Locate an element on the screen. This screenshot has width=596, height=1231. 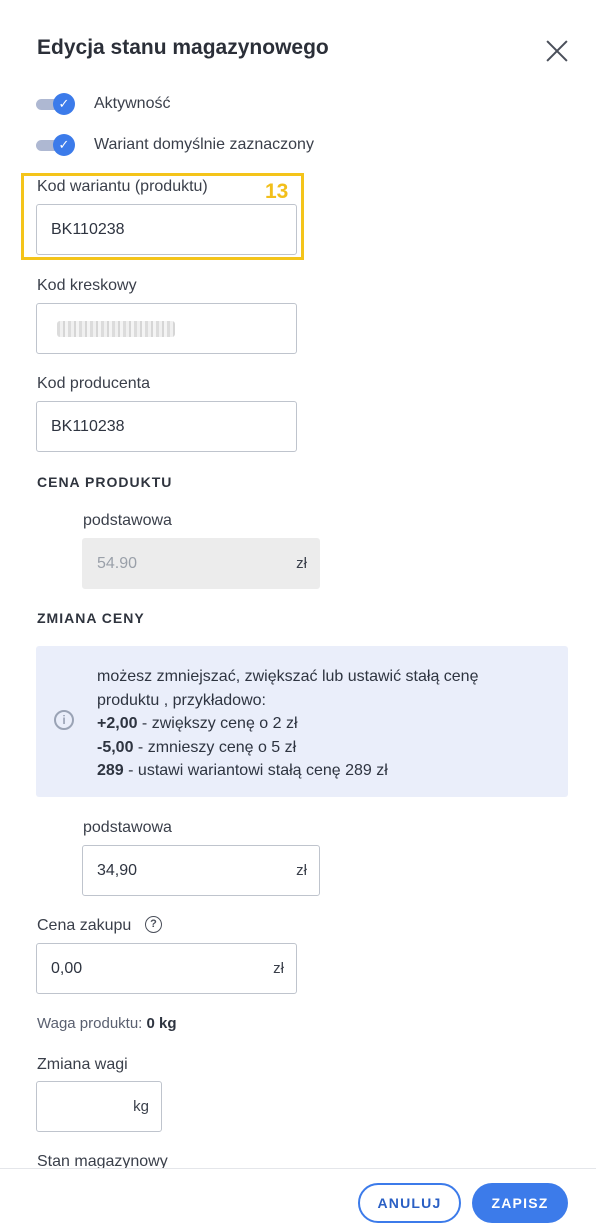
price-change-base-label: podstawowa is located at coordinates (127, 827).